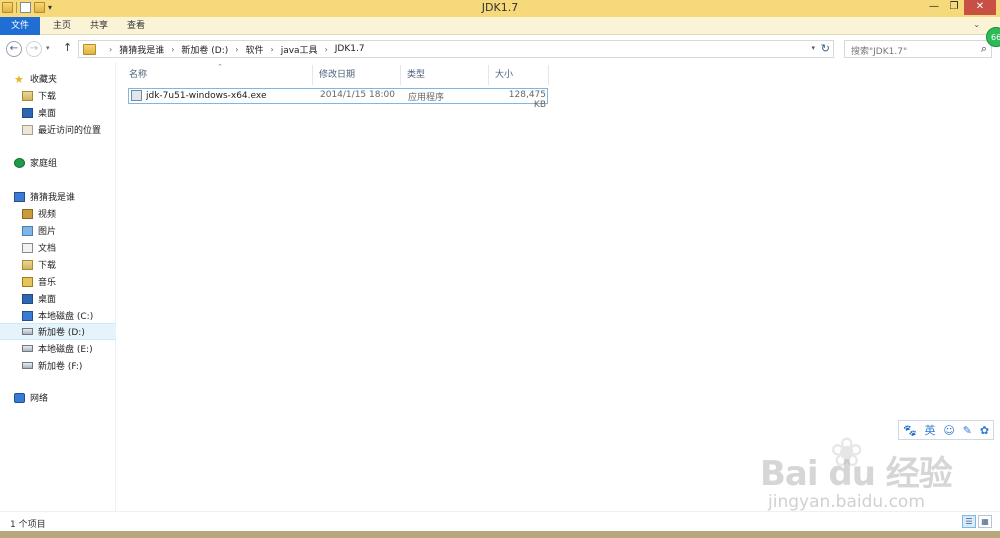 The width and height of the screenshot is (1000, 538). What do you see at coordinates (58, 298) in the screenshot?
I see `sidebar-item-desktop-pc: 桌面` at bounding box center [58, 298].